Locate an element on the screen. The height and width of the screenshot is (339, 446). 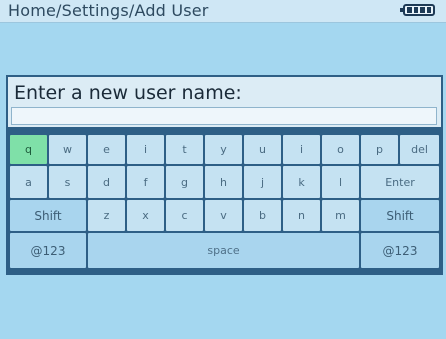
key-l: l is located at coordinates (340, 182).